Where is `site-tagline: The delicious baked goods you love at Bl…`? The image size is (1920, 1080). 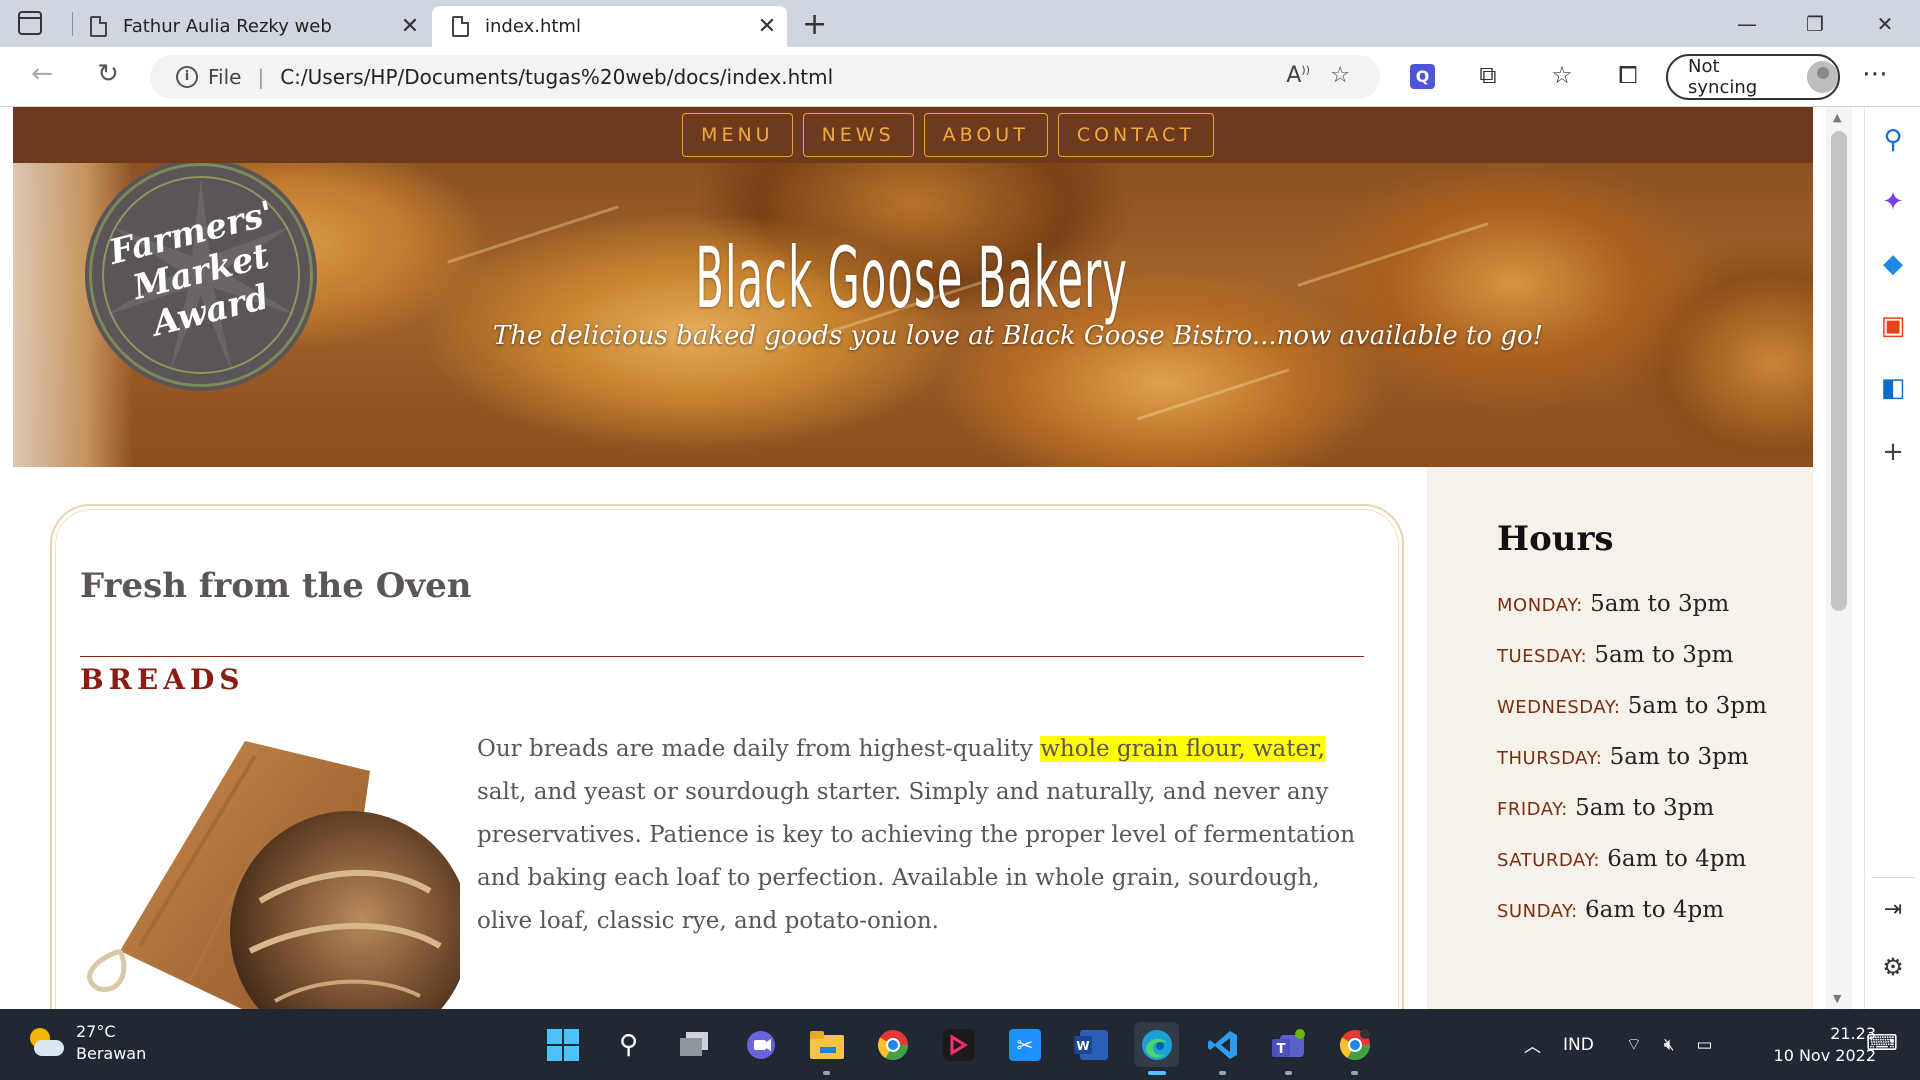
site-tagline: The delicious baked goods you love at Bl… is located at coordinates (1018, 336).